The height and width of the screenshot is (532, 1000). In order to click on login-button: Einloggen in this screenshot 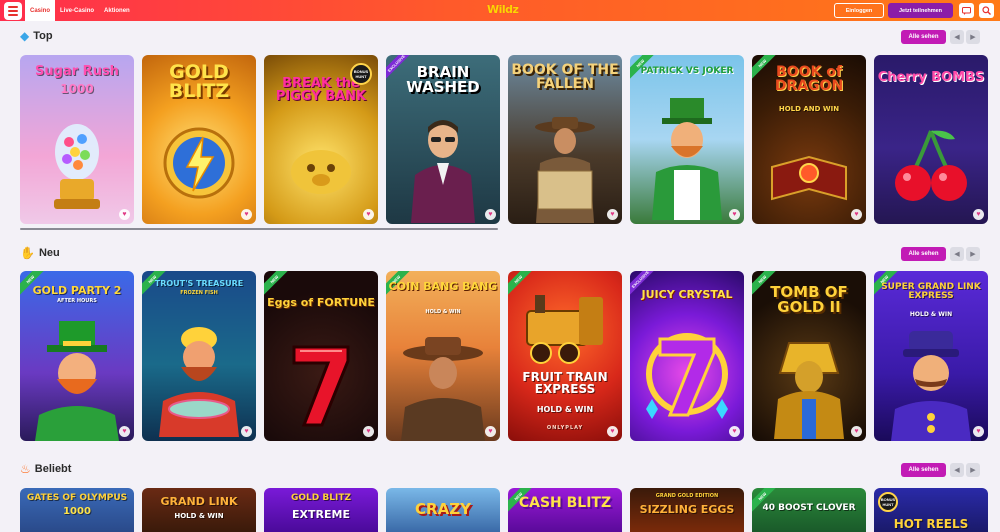, I will do `click(859, 10)`.